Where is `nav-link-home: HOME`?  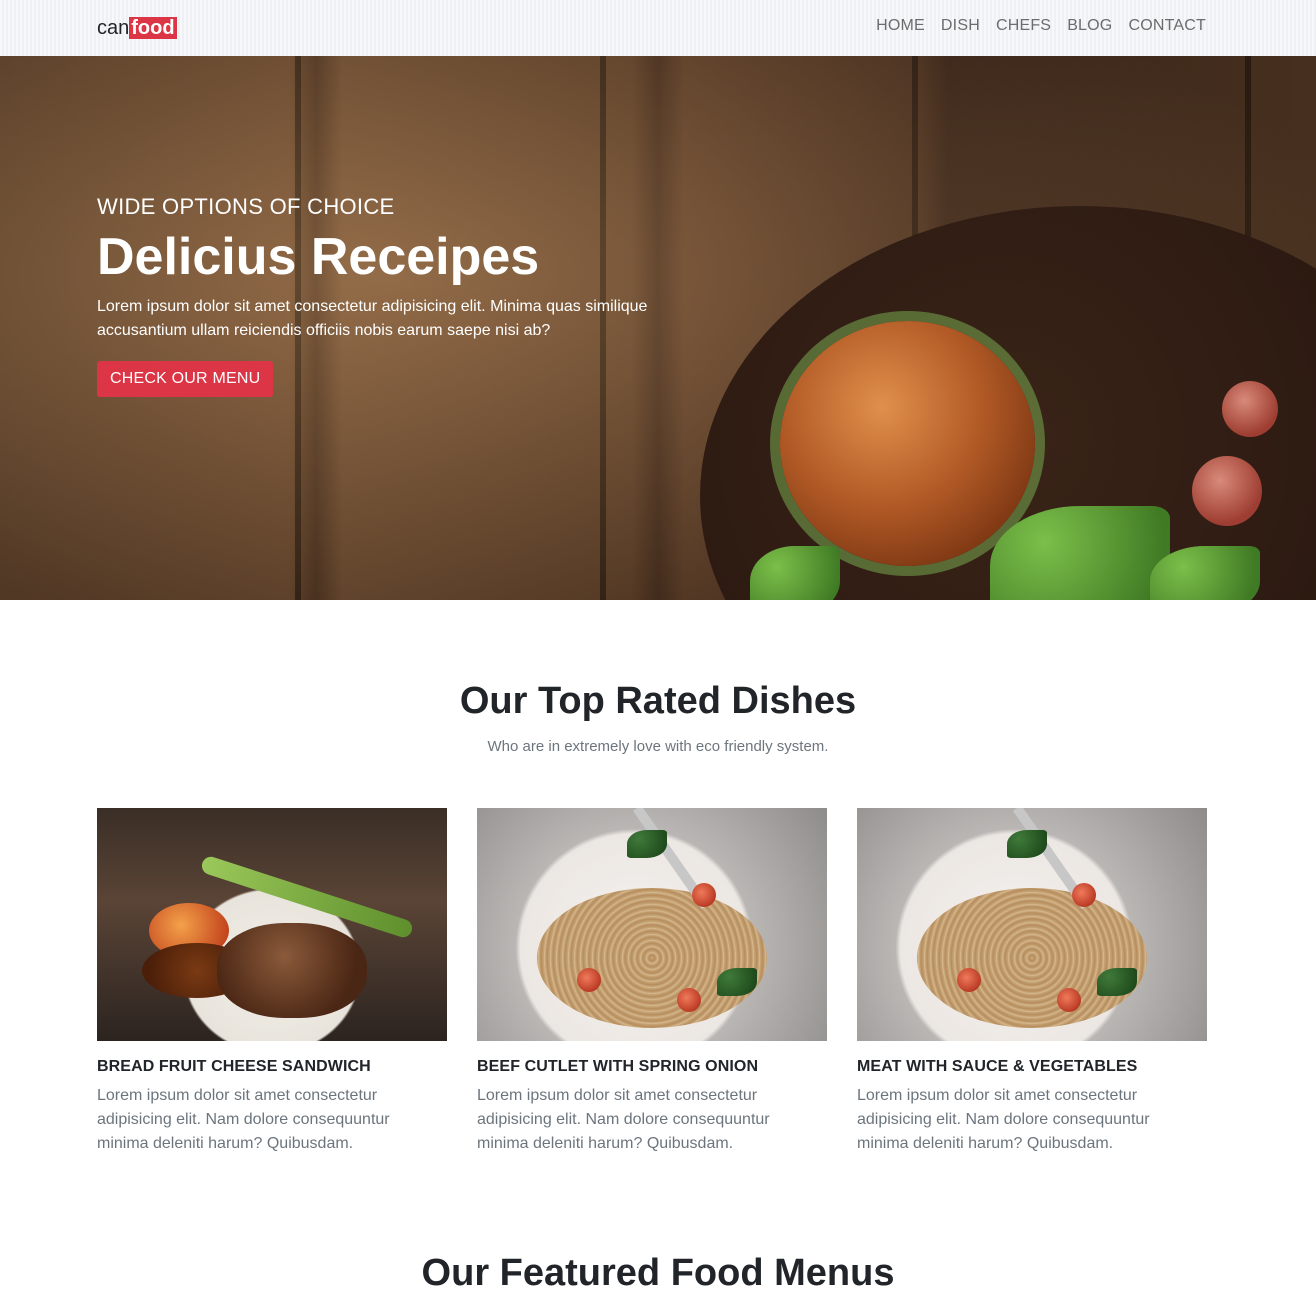
nav-link-home: HOME is located at coordinates (900, 26).